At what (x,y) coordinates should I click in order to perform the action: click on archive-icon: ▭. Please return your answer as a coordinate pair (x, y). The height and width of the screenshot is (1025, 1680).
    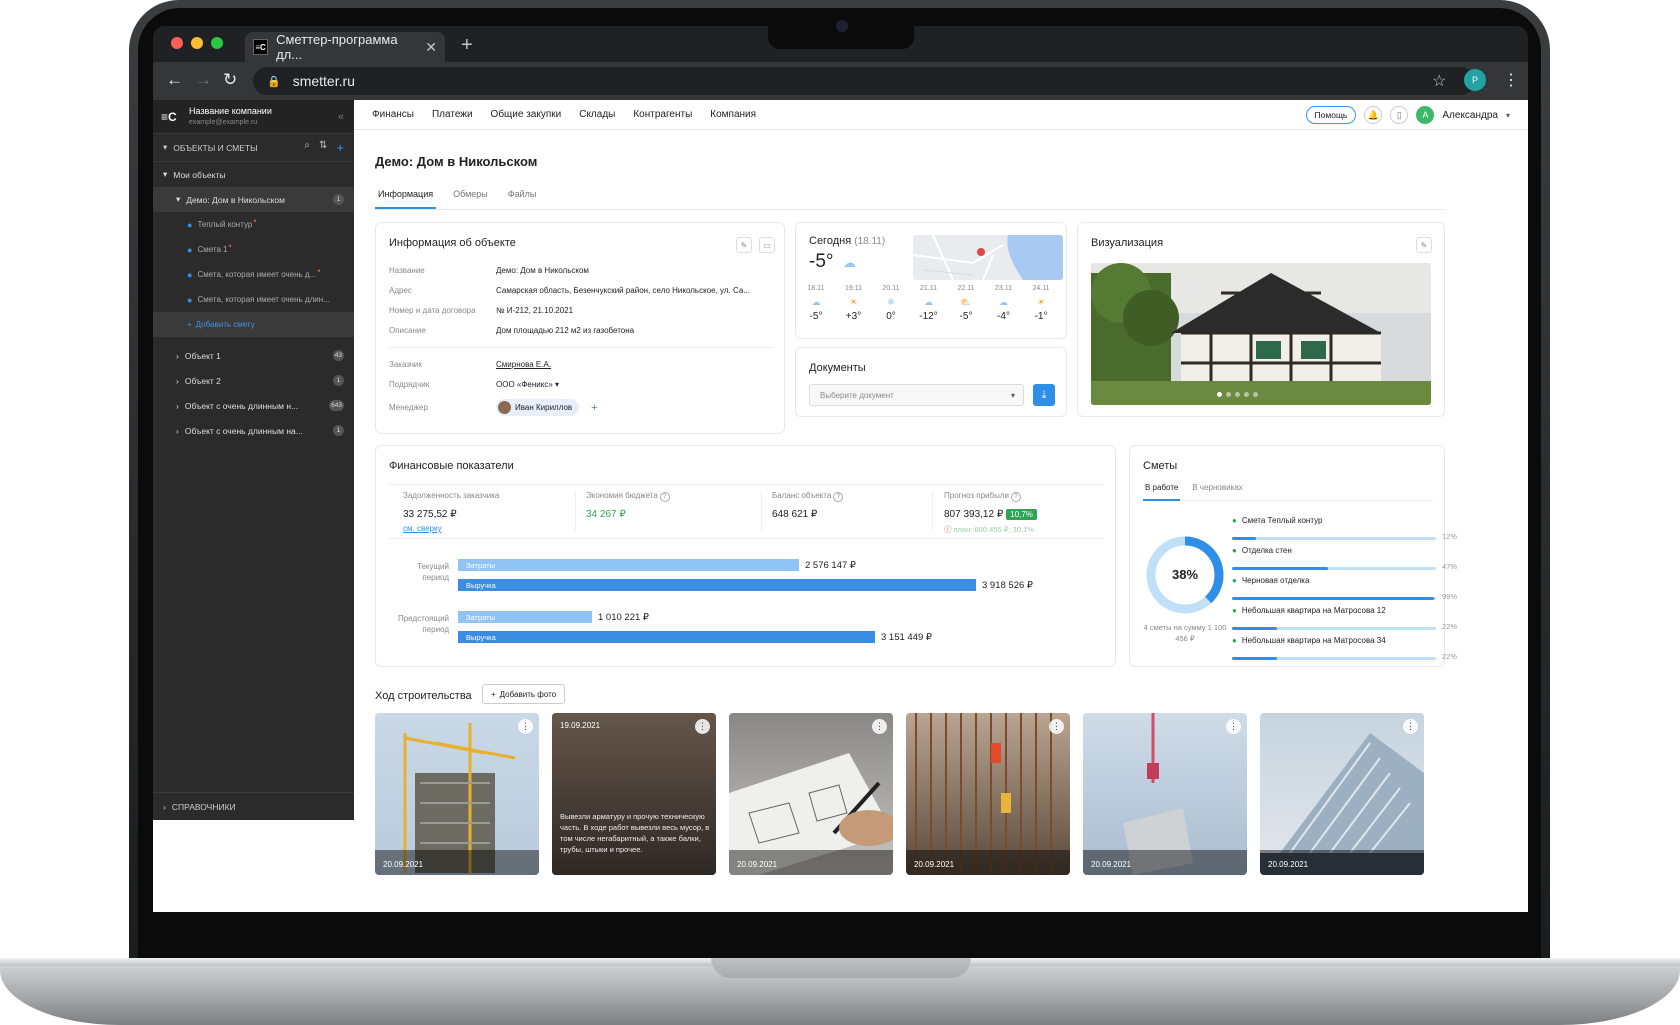
    Looking at the image, I should click on (767, 245).